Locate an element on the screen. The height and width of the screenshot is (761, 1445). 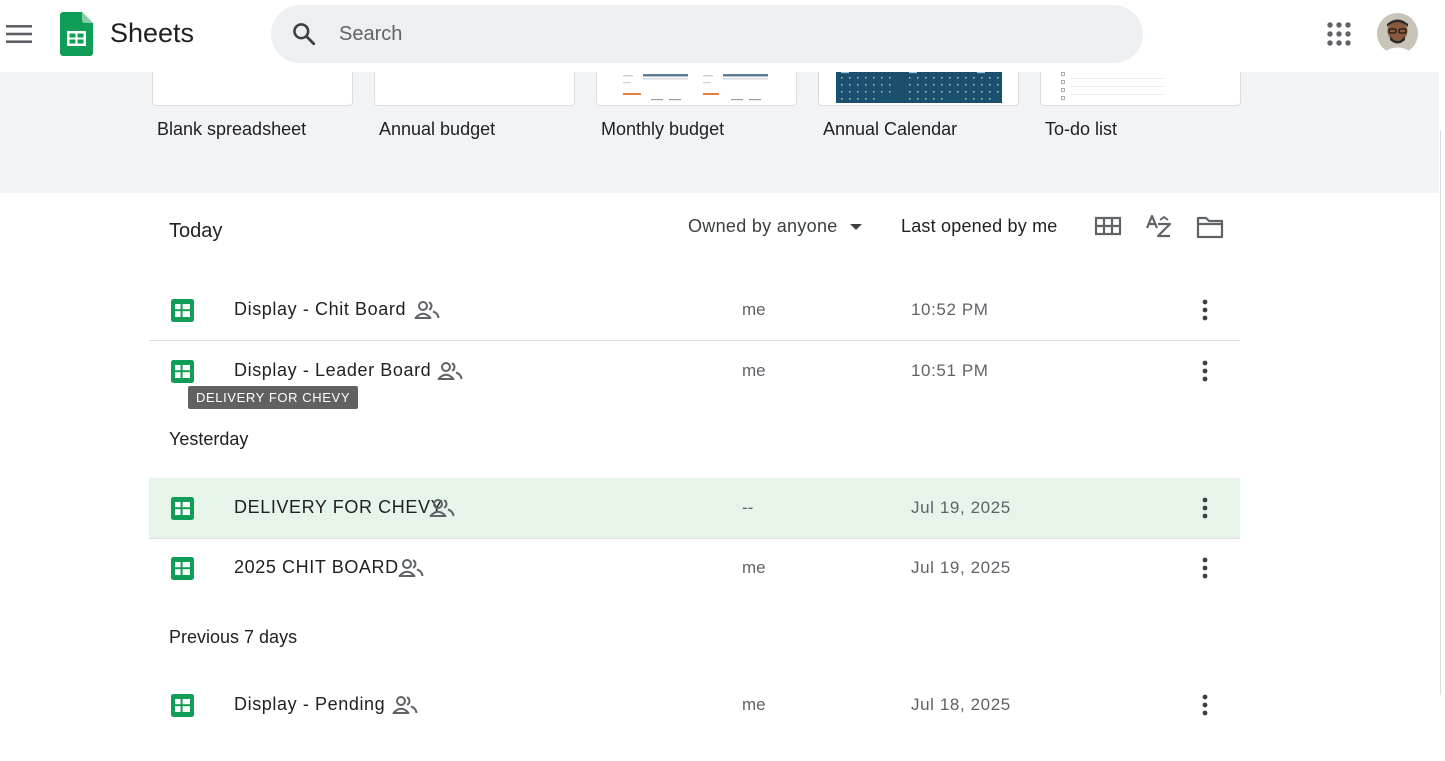
apps-grid-icon is located at coordinates (1339, 34).